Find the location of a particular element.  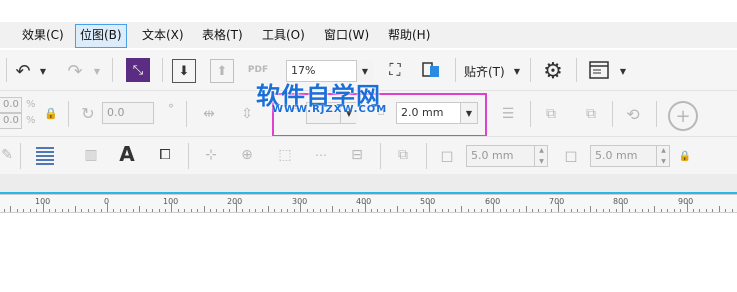

to-front-icon: ⧉ is located at coordinates (551, 114).